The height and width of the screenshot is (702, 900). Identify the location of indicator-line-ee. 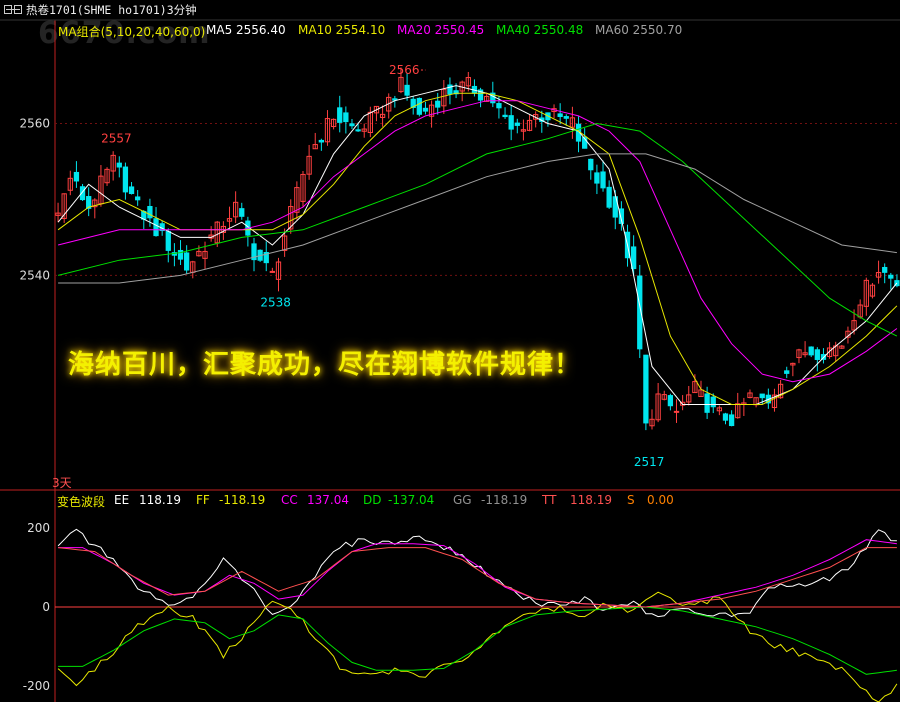
(477, 573).